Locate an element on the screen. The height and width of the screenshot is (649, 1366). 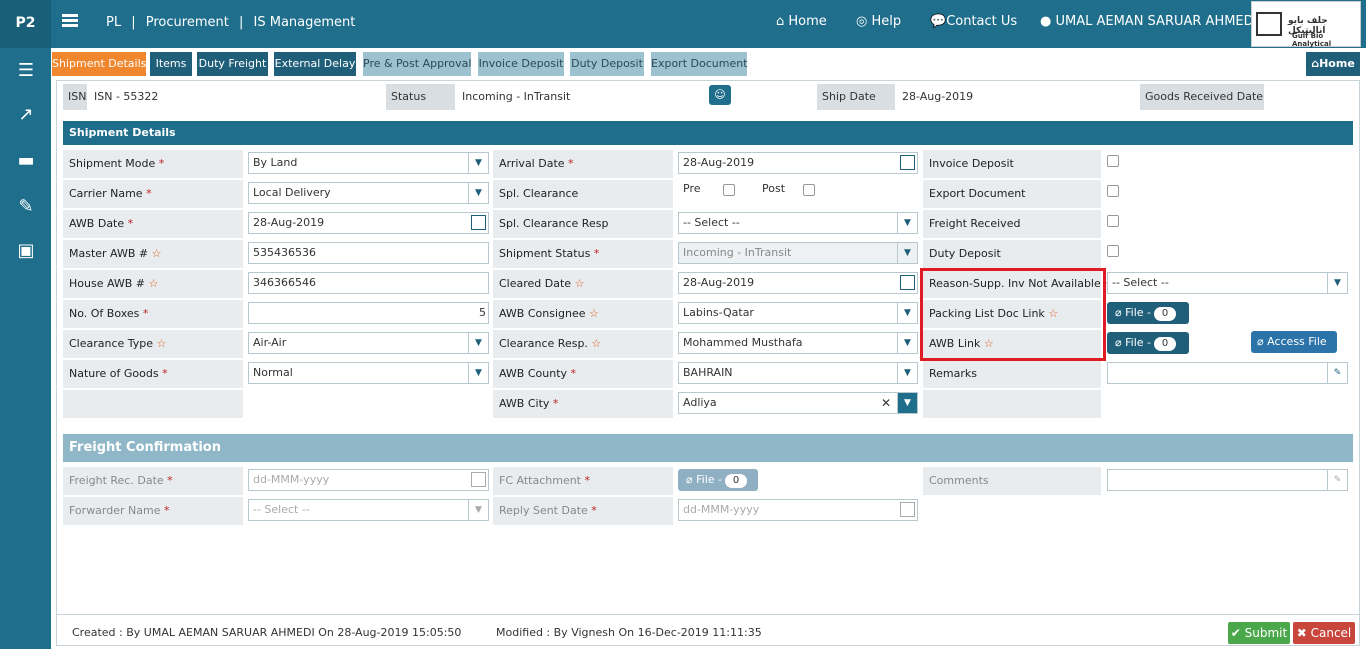
input-comments: ✎ is located at coordinates (1227, 480).